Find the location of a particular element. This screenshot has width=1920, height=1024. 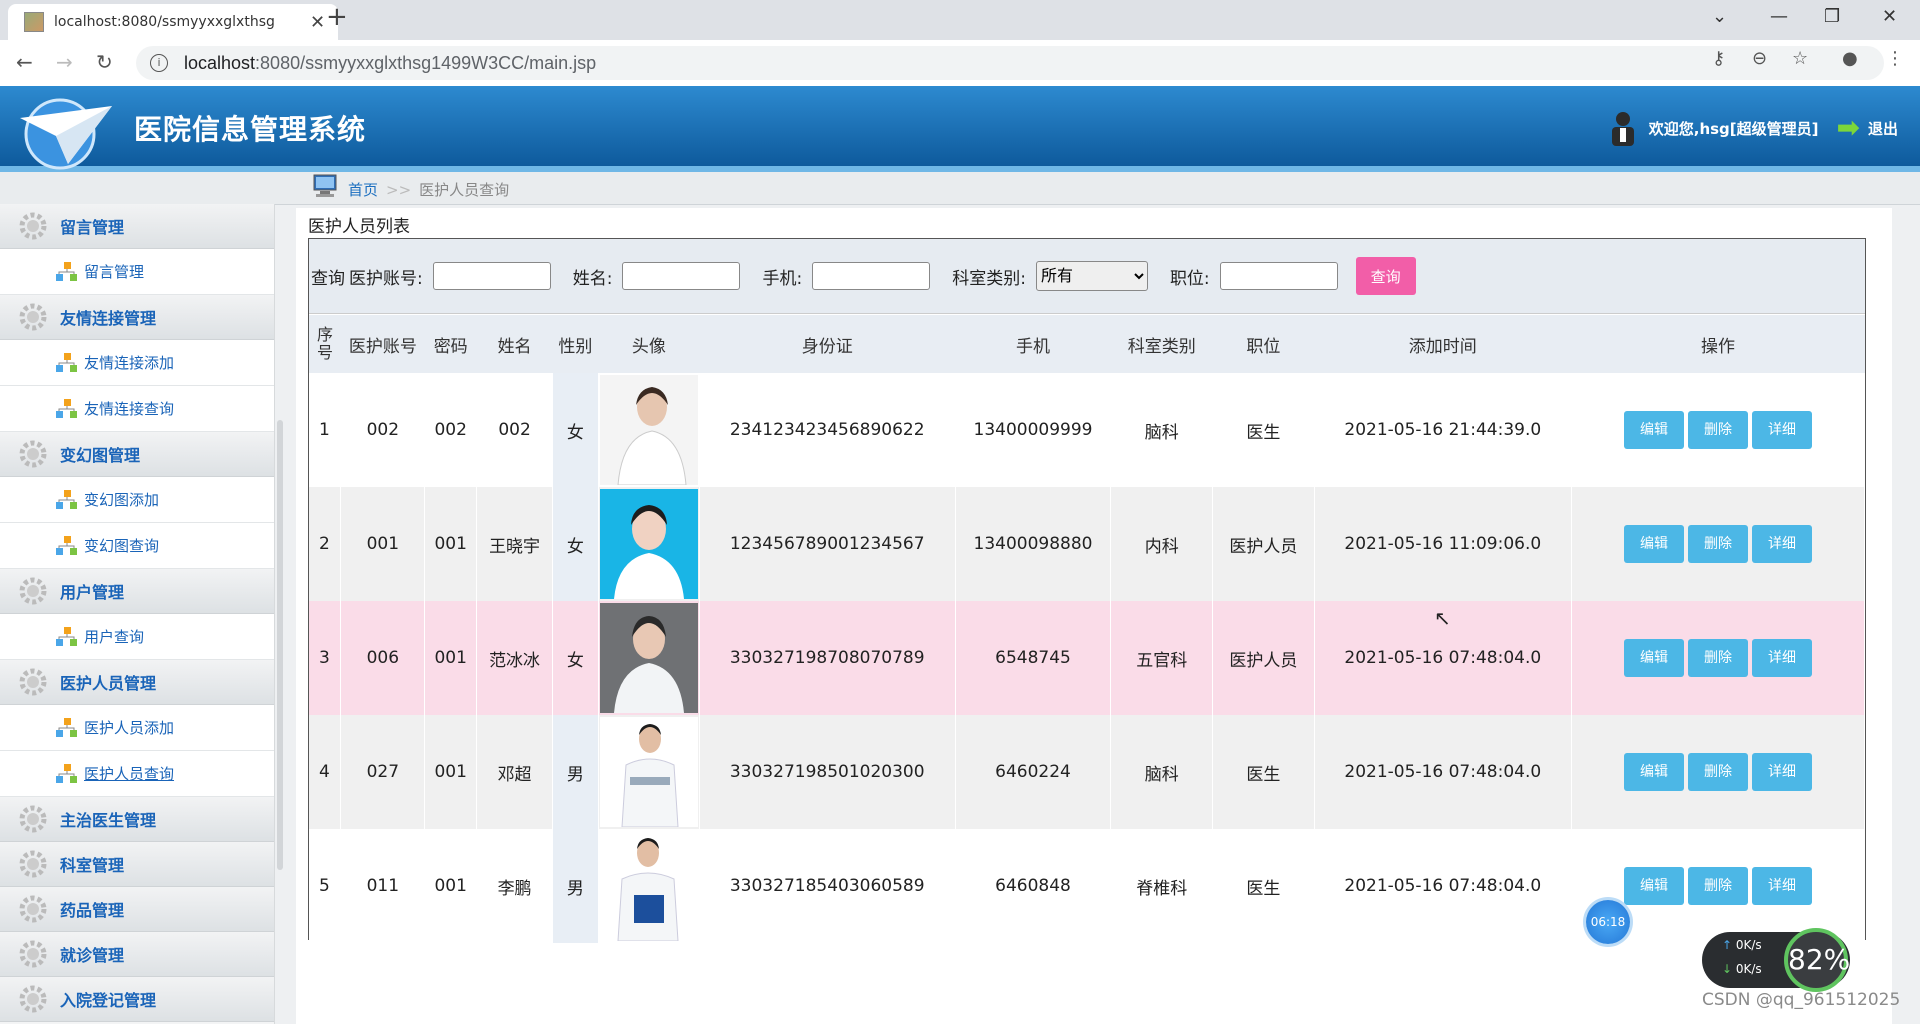

sidebar-item-link-query: 友情连接查询 is located at coordinates (137, 409).